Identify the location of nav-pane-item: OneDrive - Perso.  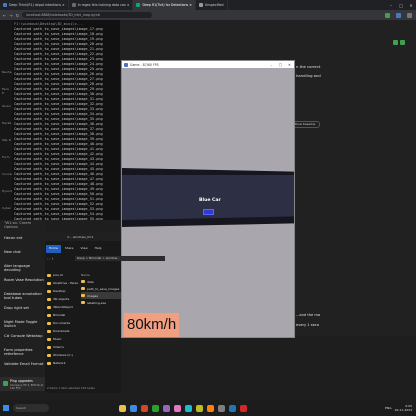
(64, 283).